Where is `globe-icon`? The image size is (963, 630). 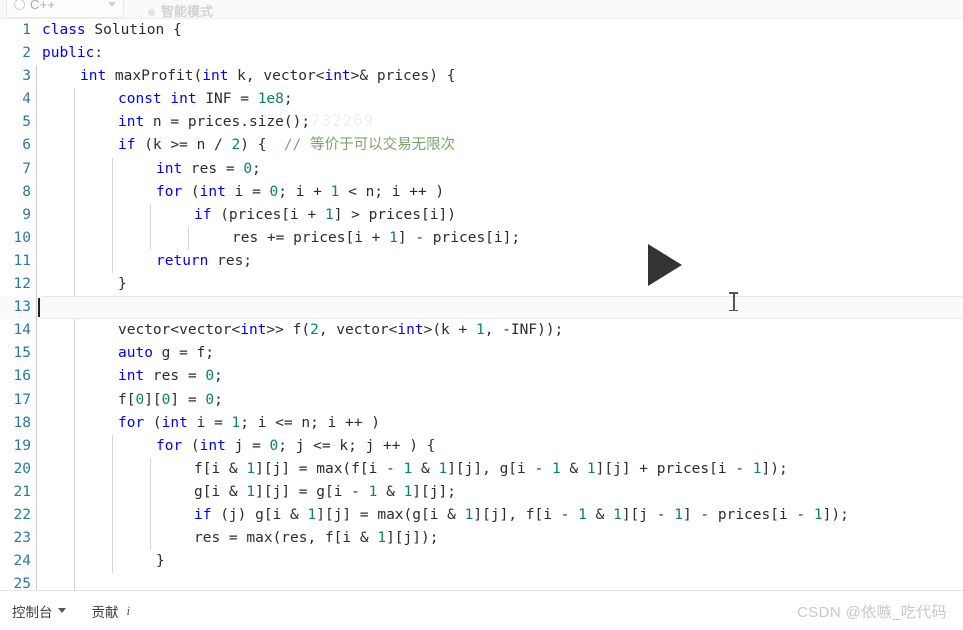
globe-icon is located at coordinates (19, 5).